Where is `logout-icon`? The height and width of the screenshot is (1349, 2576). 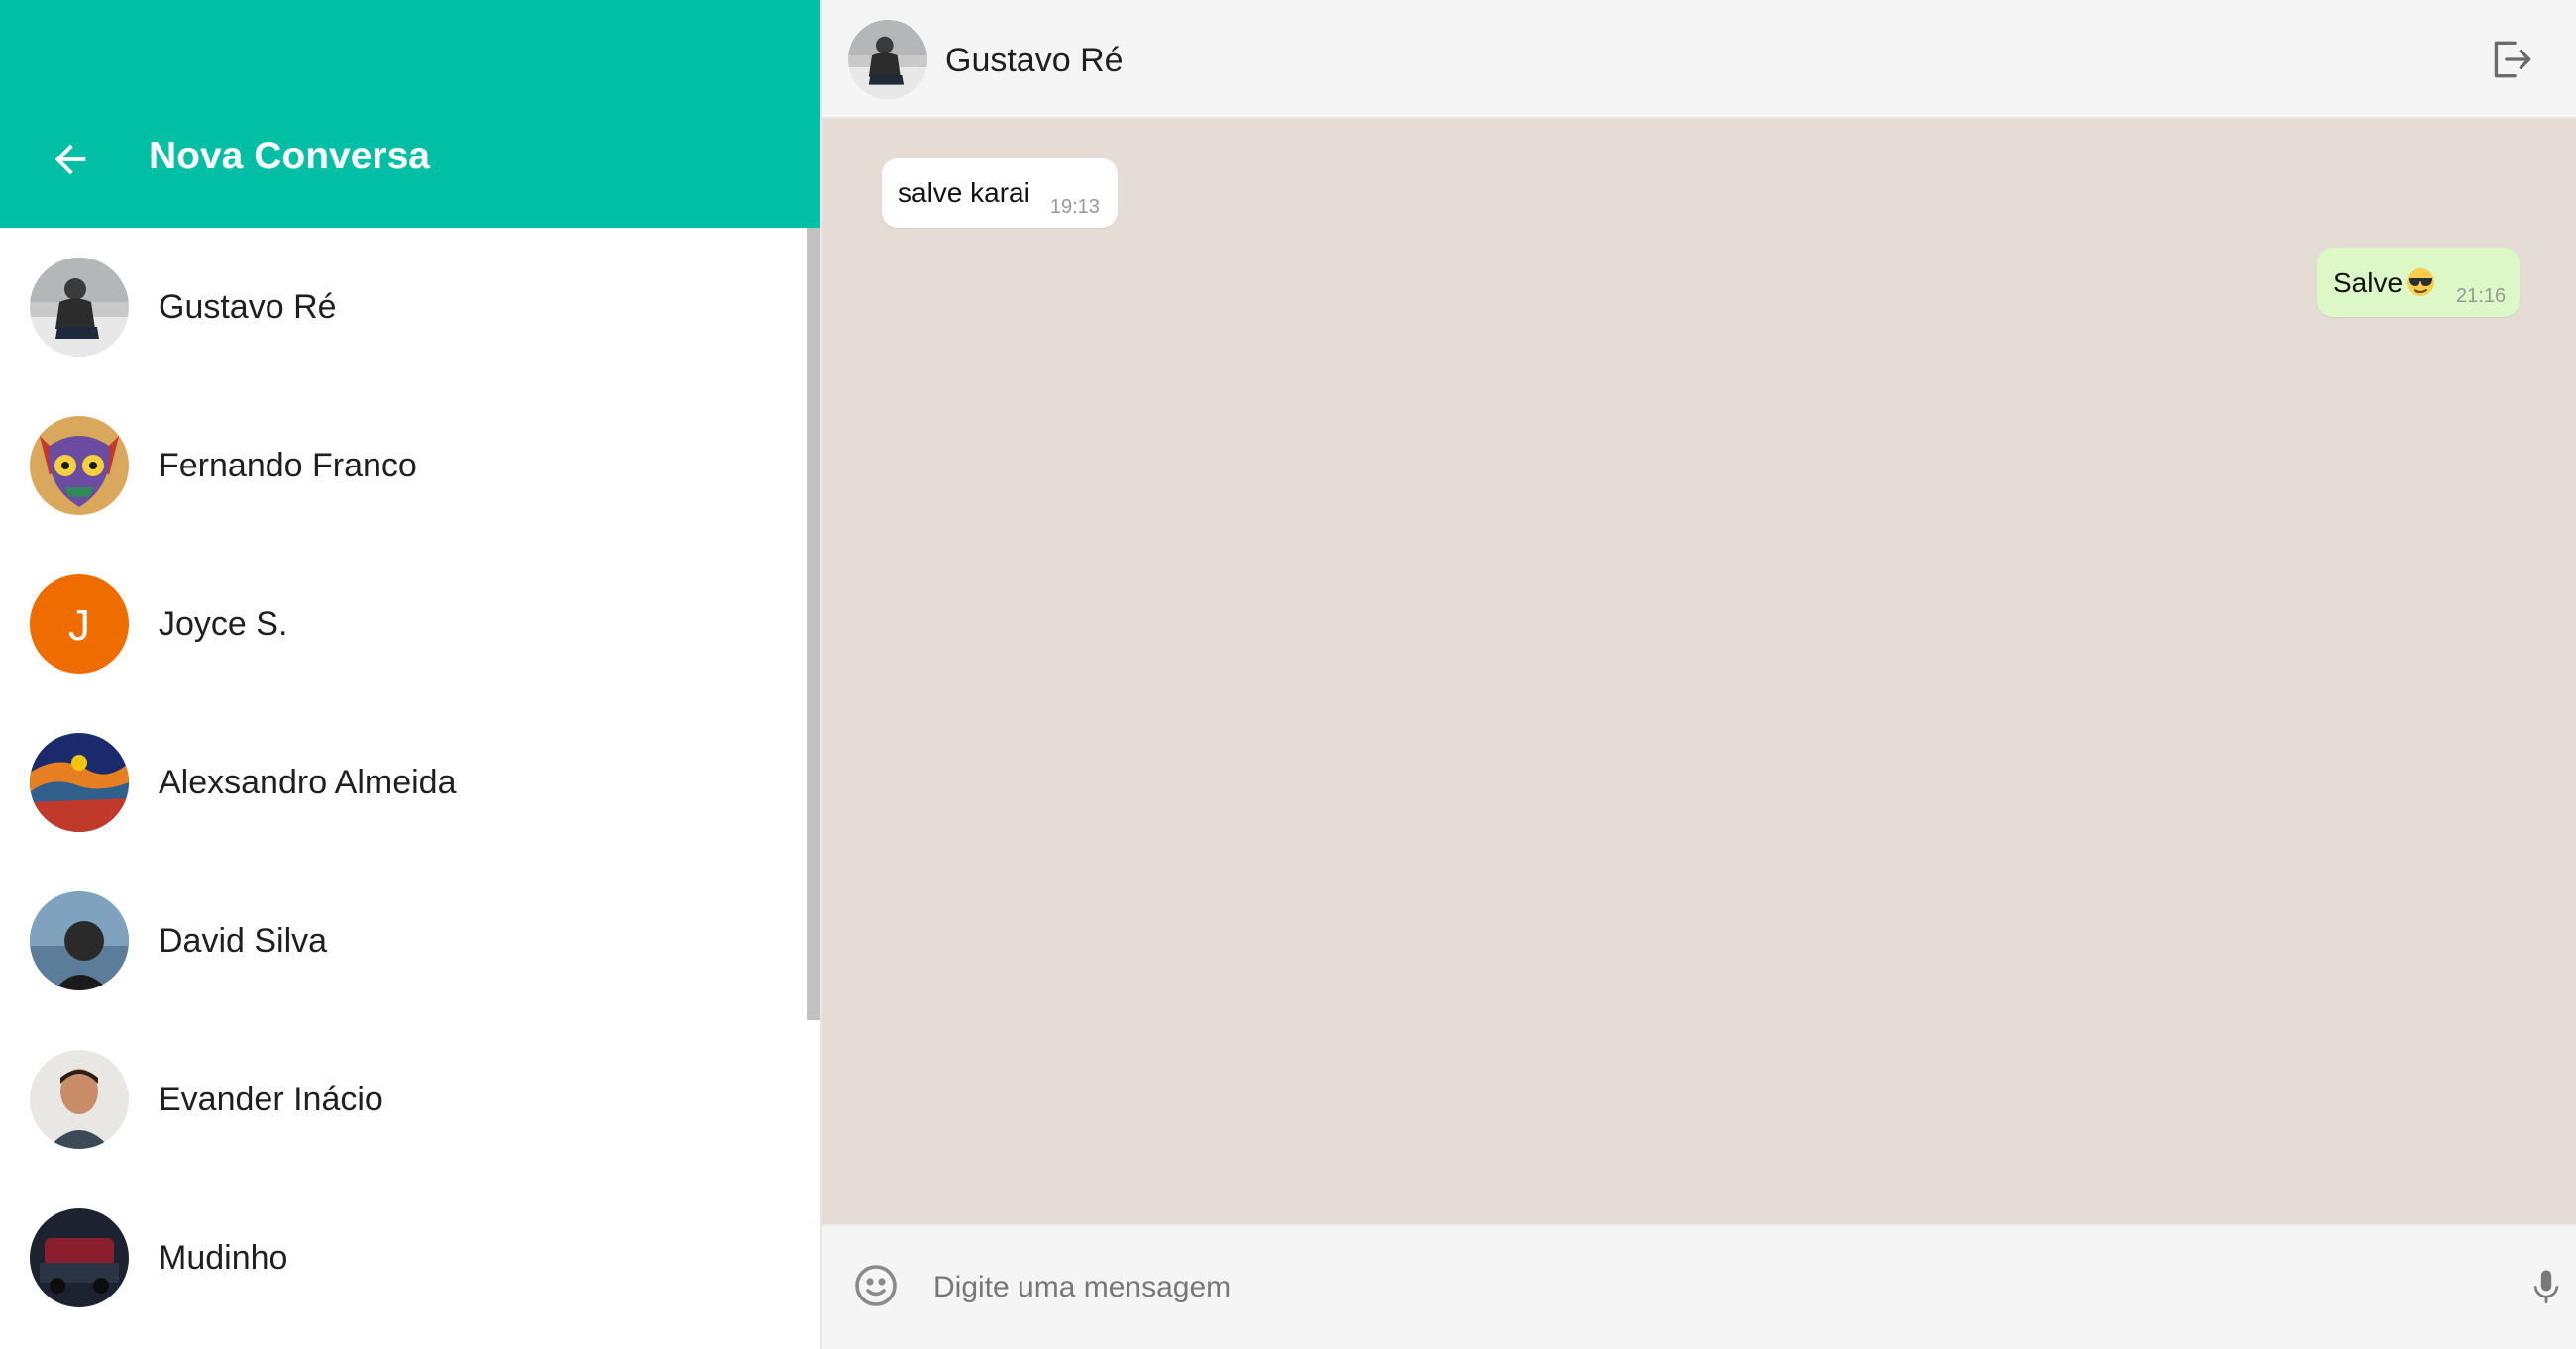
logout-icon is located at coordinates (2512, 60).